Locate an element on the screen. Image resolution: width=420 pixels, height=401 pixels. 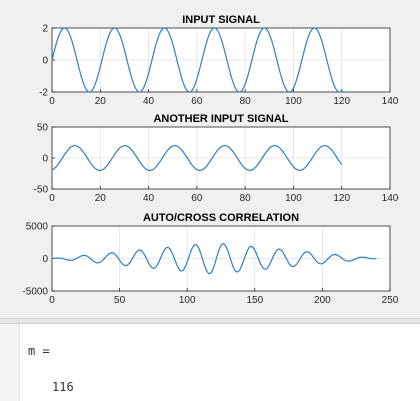
subplot-title: INPUT SIGNAL is located at coordinates (221, 20).